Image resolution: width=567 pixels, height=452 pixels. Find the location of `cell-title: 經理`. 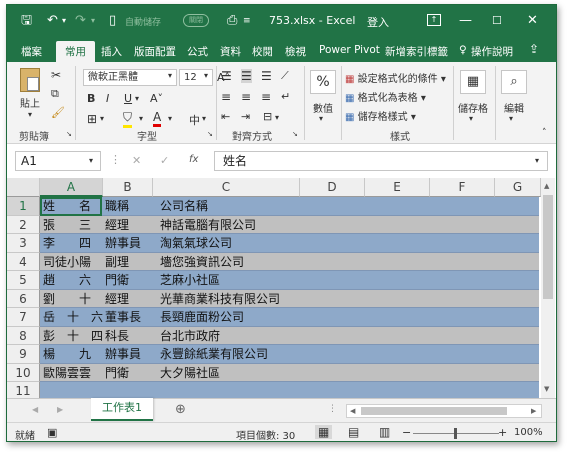

cell-title: 經理 is located at coordinates (117, 299).